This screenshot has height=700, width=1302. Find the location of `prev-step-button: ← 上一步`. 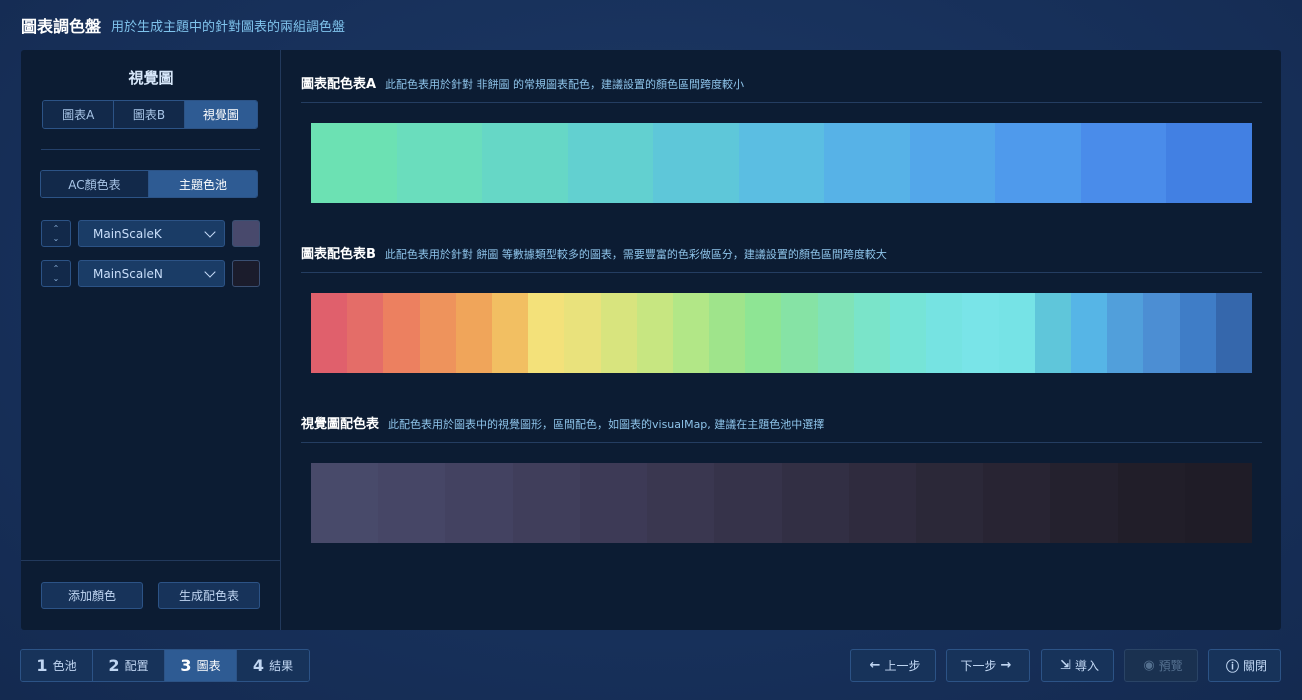

prev-step-button: ← 上一步 is located at coordinates (893, 665).